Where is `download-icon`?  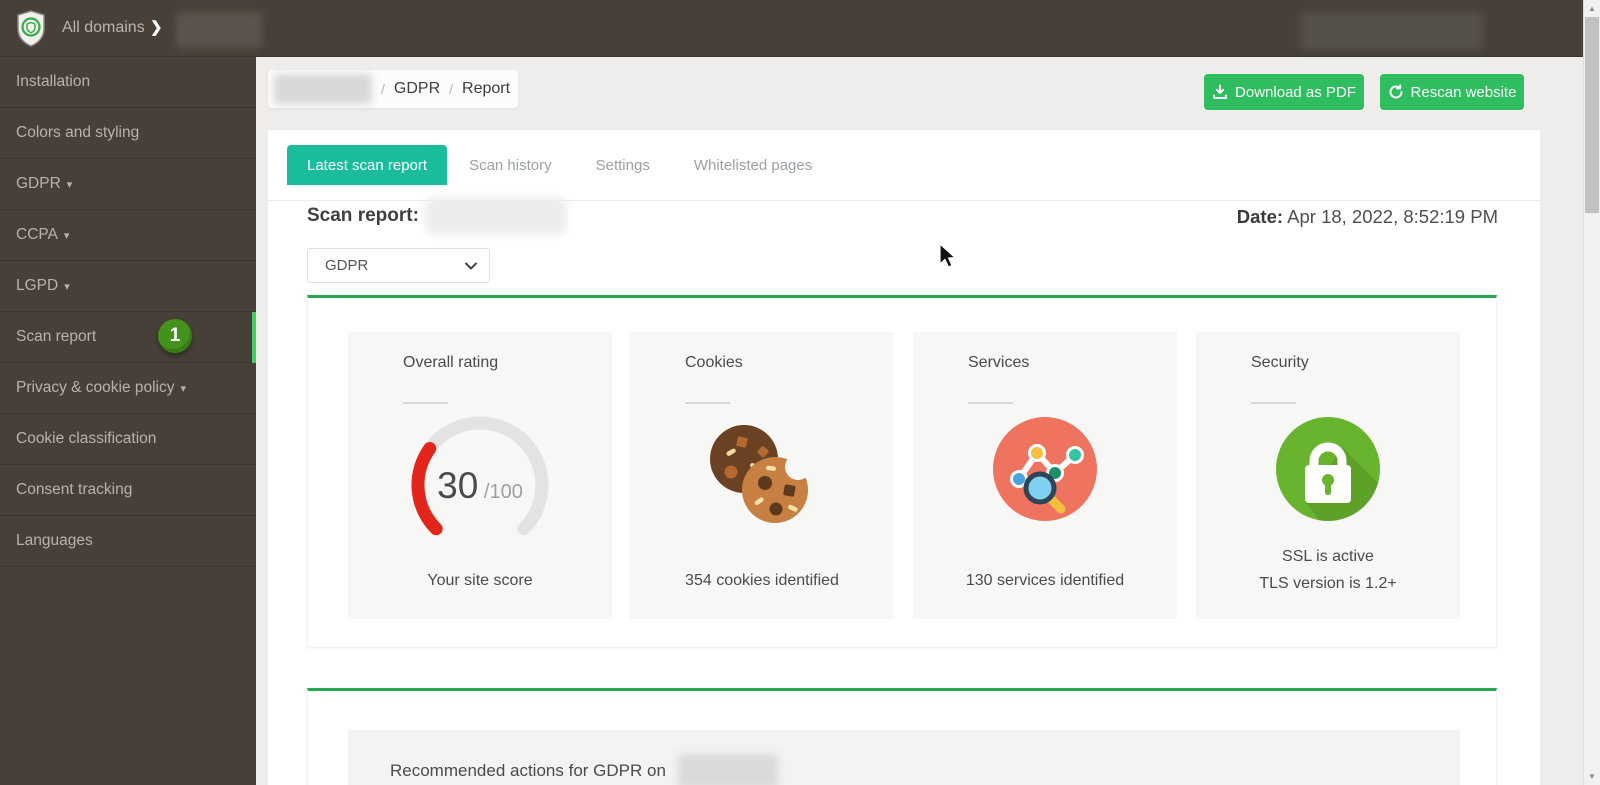 download-icon is located at coordinates (1220, 91).